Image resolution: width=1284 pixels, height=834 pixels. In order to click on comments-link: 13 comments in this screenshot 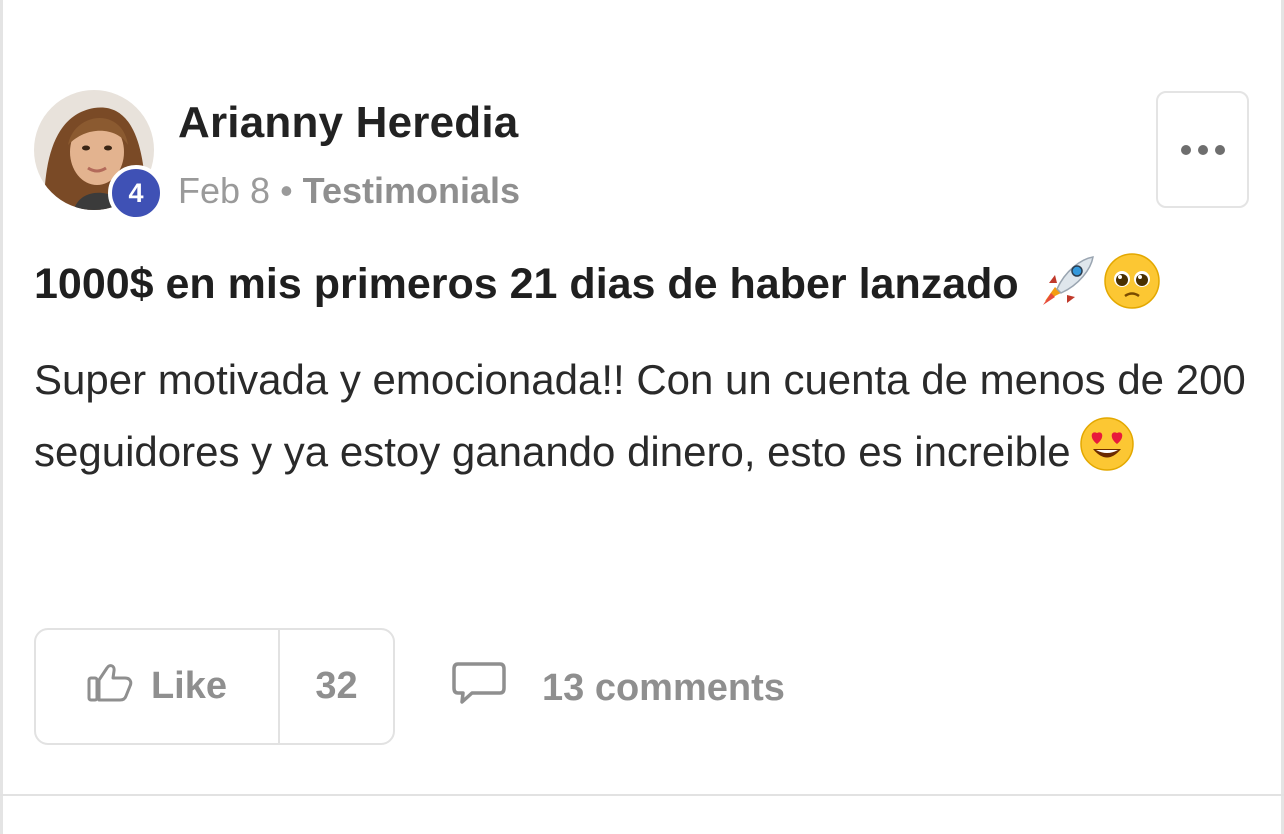, I will do `click(618, 688)`.